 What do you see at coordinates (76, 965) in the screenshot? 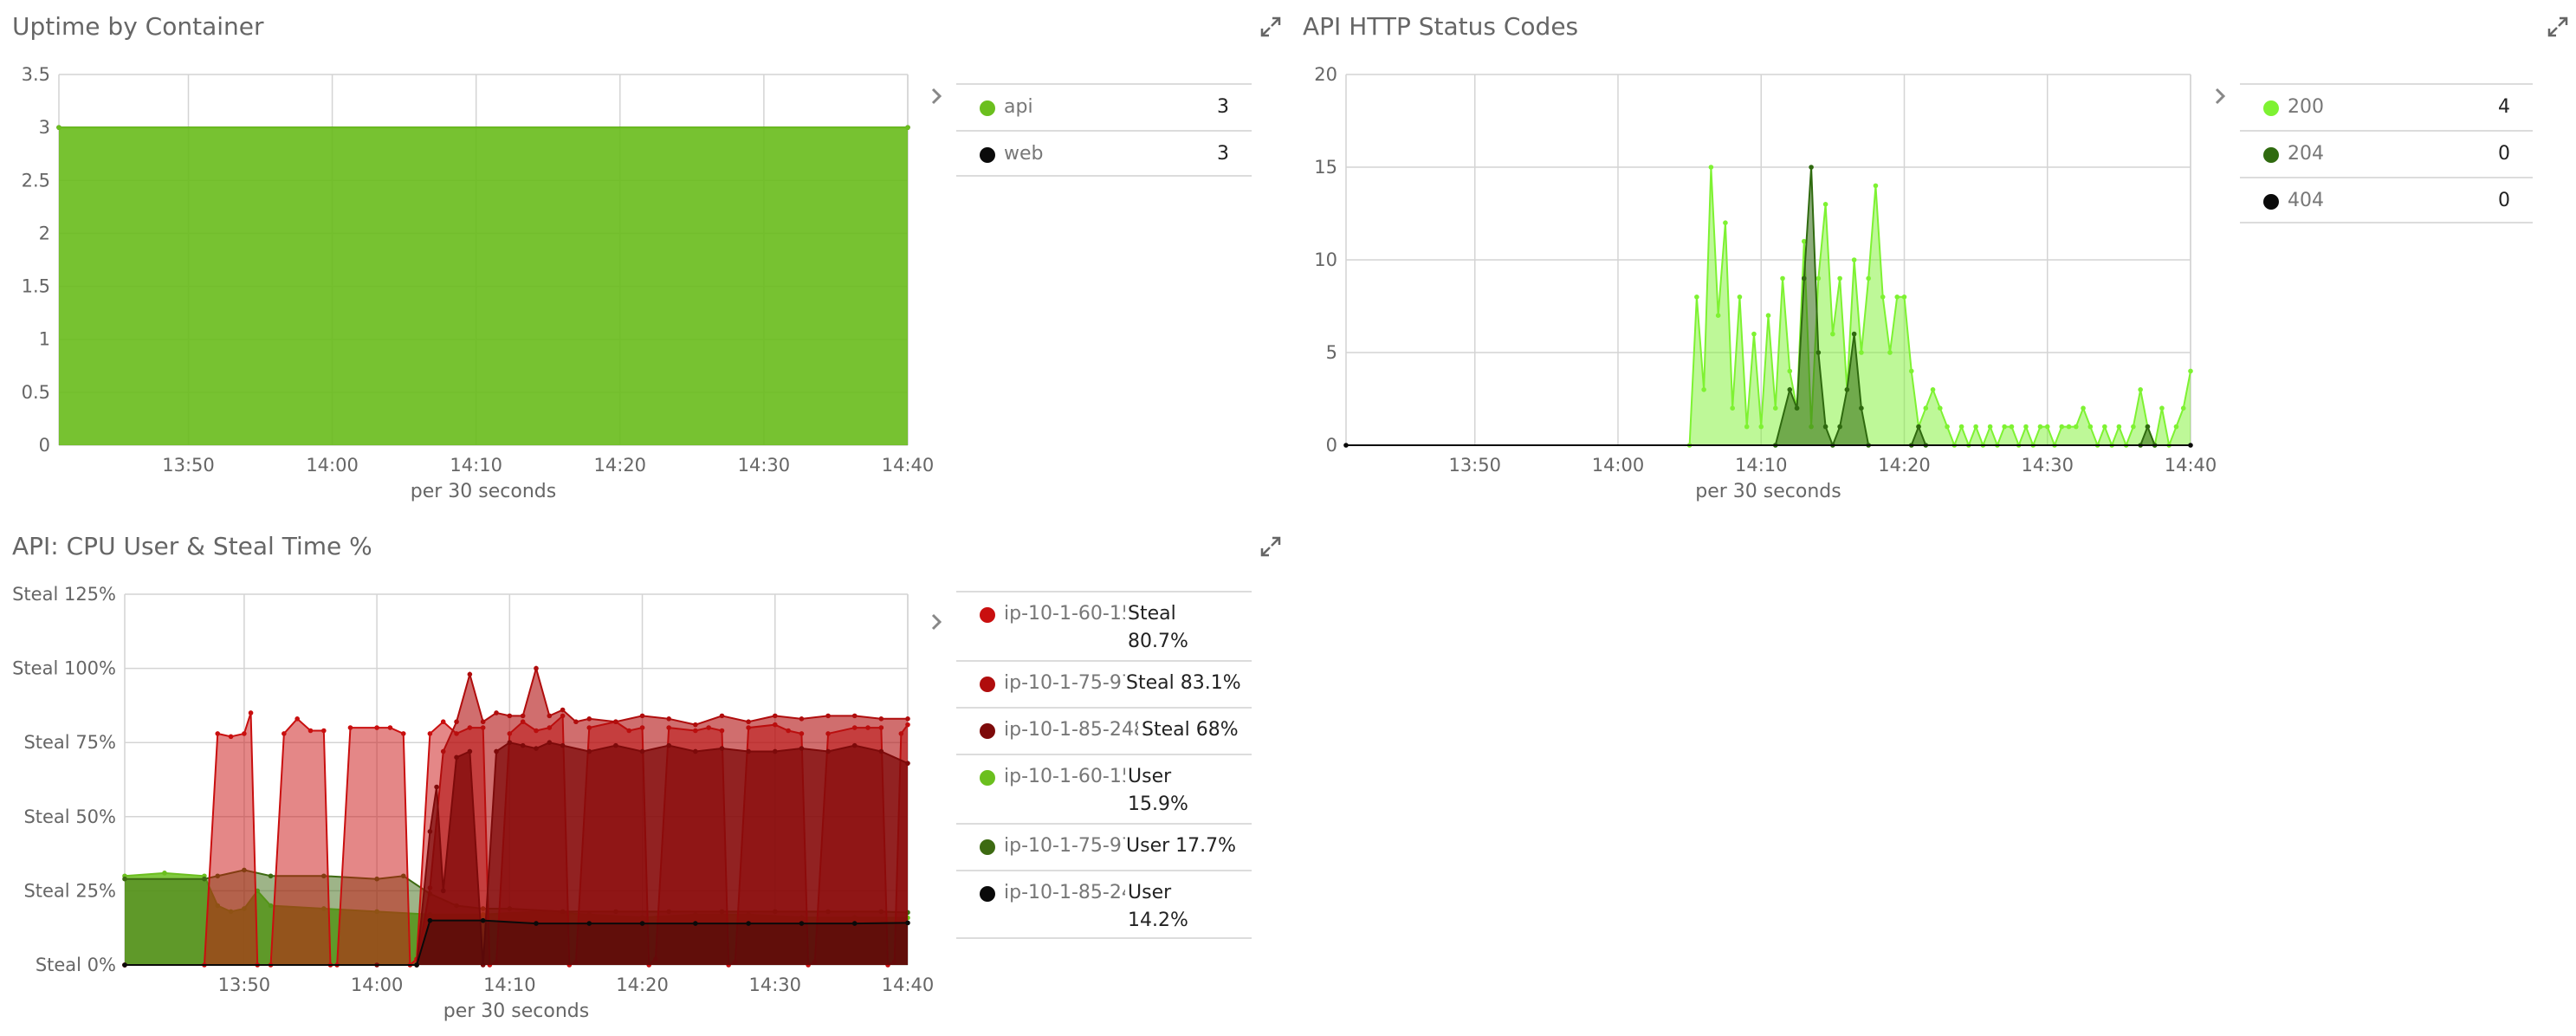
I see `y-tick-label: Steal 0%` at bounding box center [76, 965].